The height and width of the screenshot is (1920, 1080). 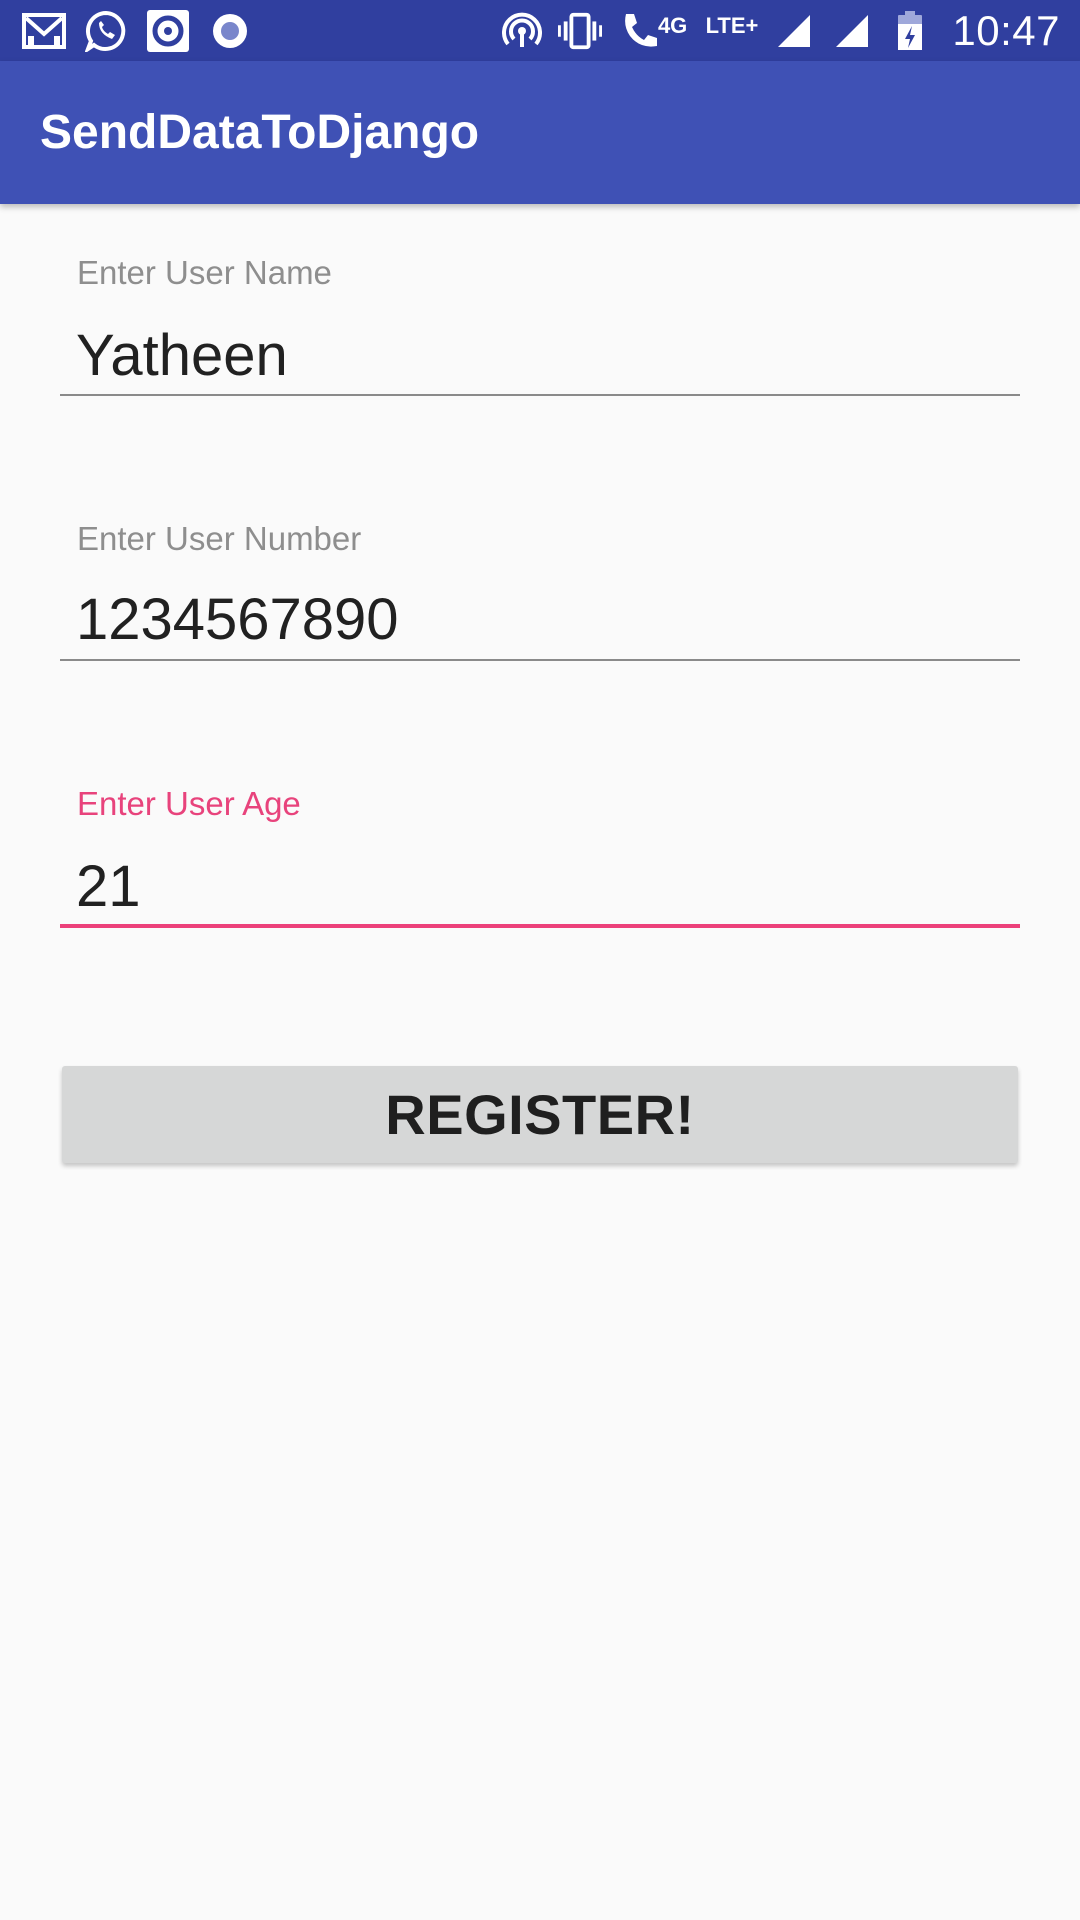 What do you see at coordinates (108, 886) in the screenshot?
I see `user-age-input: 21` at bounding box center [108, 886].